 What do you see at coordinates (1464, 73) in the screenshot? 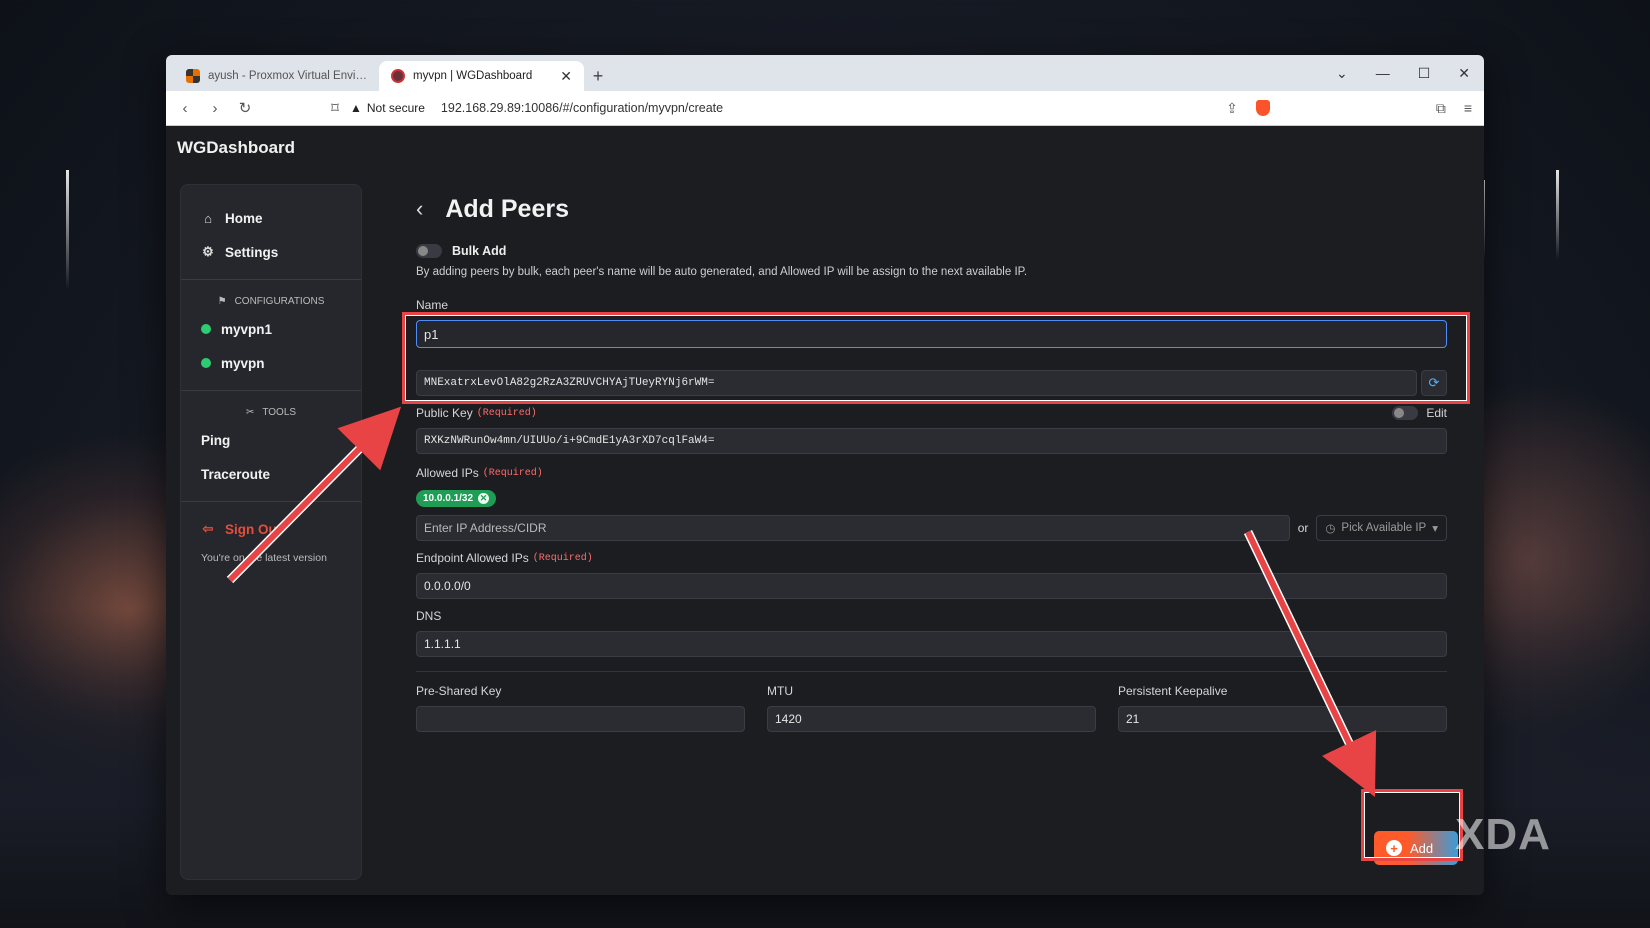
I see `close-window-icon: ✕` at bounding box center [1464, 73].